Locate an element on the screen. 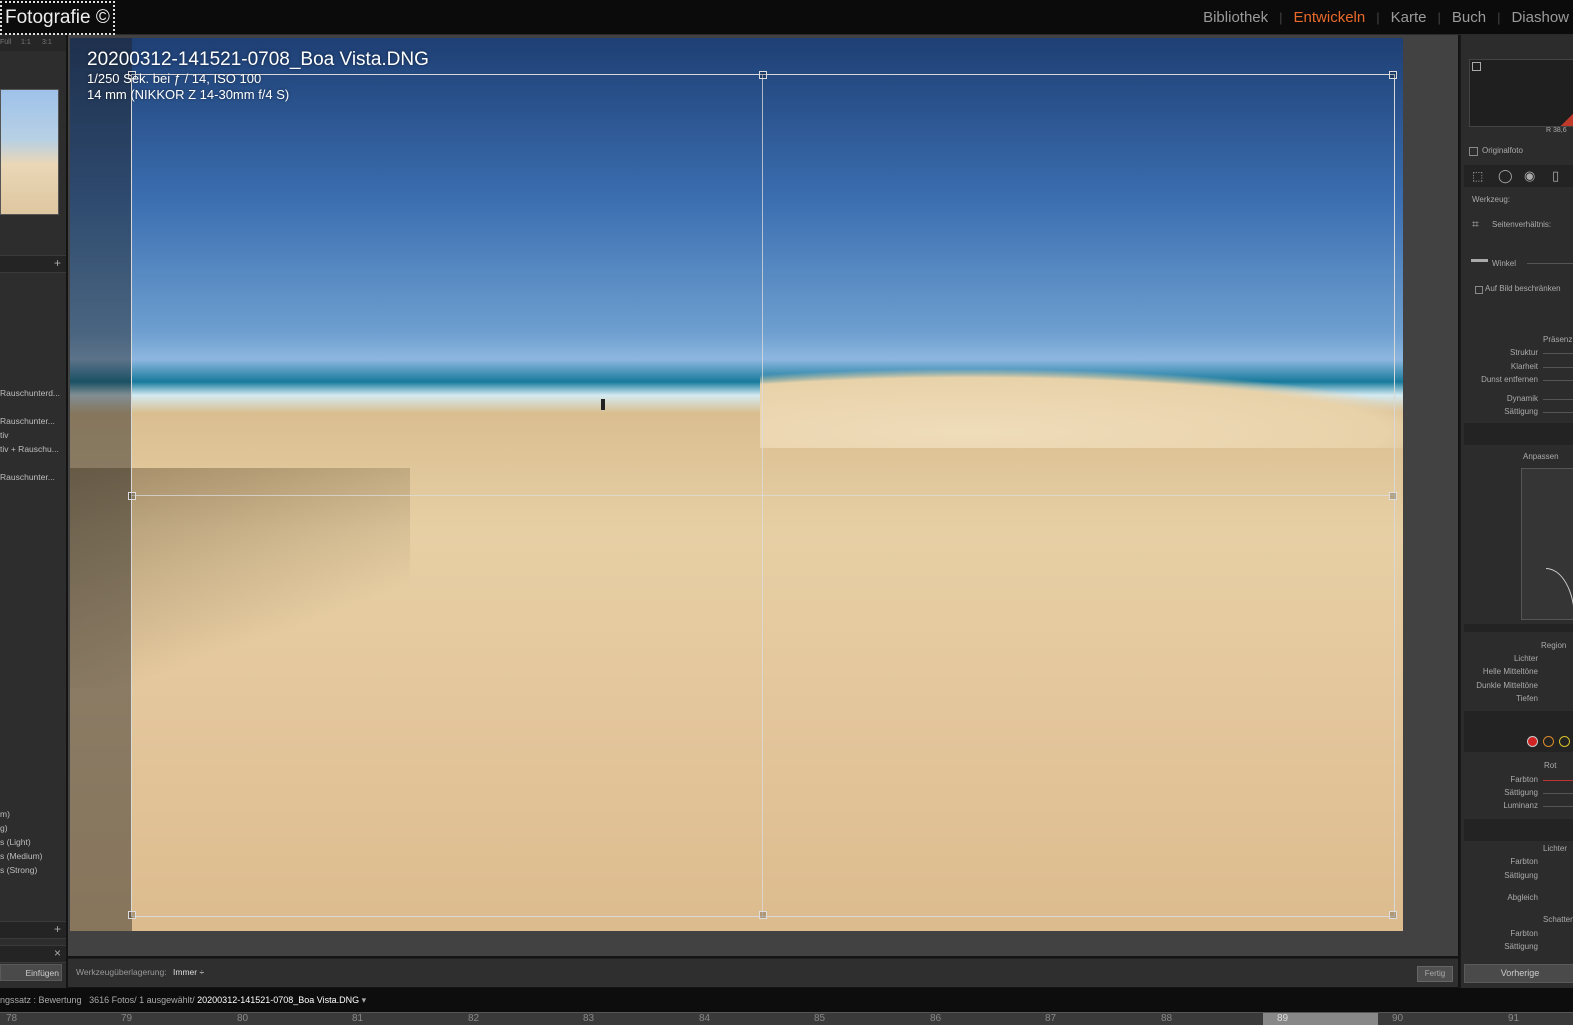 The height and width of the screenshot is (1025, 1573). crop-handle-left is located at coordinates (132, 496).